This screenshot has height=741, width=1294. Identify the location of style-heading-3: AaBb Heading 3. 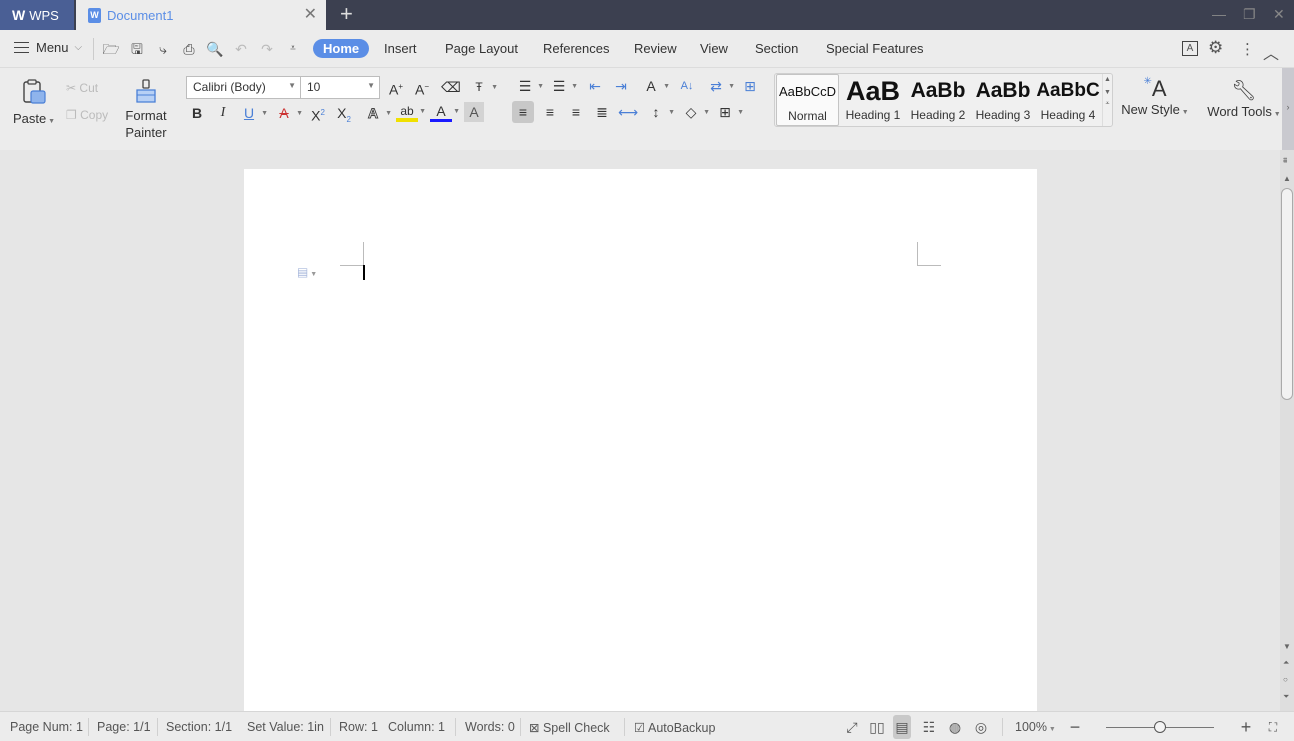
(1003, 100).